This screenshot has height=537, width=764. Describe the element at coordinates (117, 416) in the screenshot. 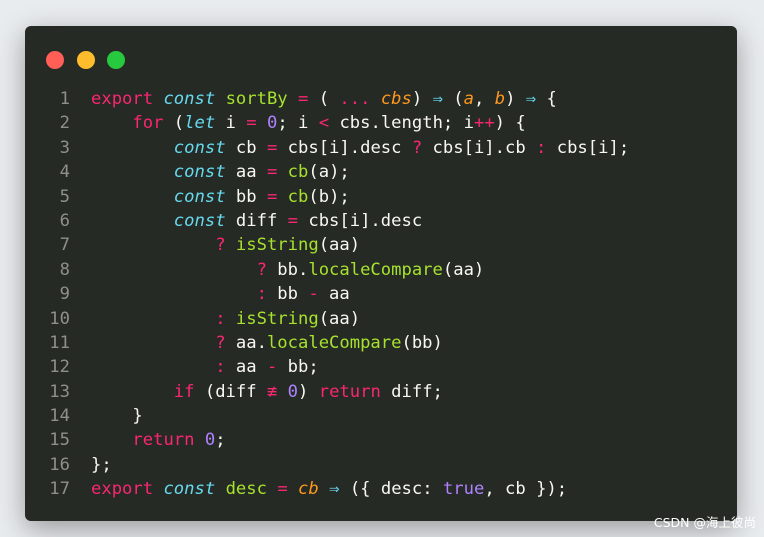

I see `code-token: }` at that location.